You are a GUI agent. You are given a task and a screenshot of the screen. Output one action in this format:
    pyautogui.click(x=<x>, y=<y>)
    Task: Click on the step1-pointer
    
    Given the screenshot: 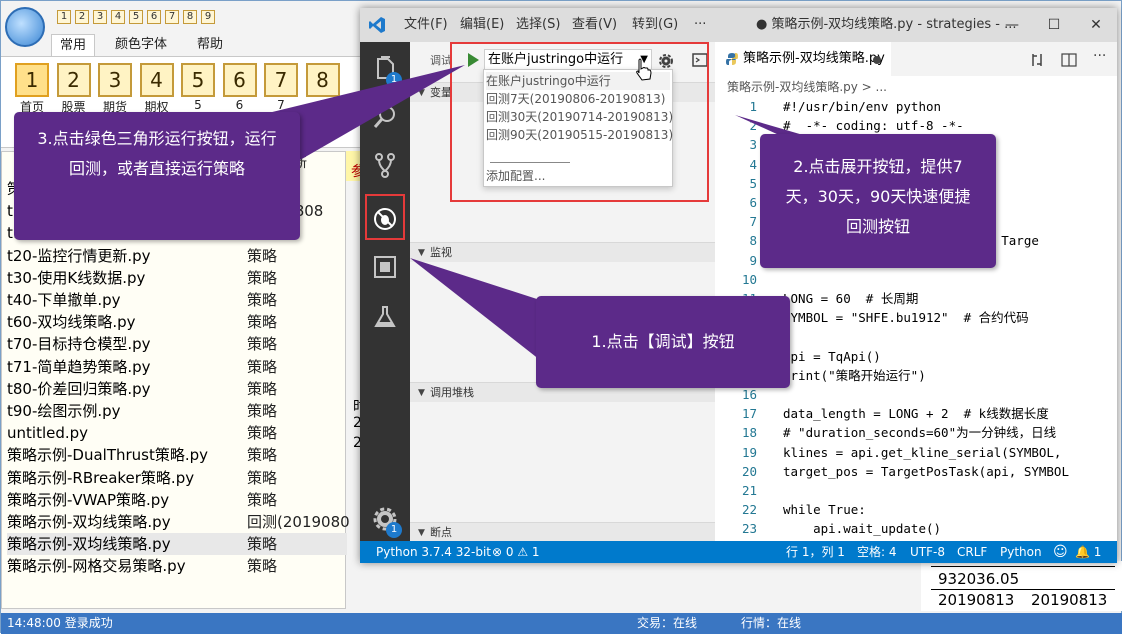 What is the action you would take?
    pyautogui.click(x=475, y=309)
    